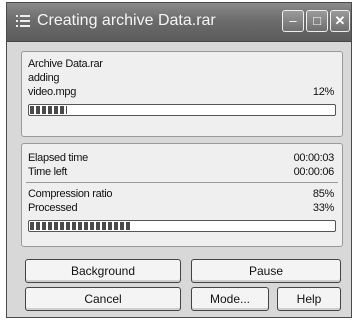 Image resolution: width=355 pixels, height=322 pixels. I want to click on current-filename: video.mpg, so click(52, 92).